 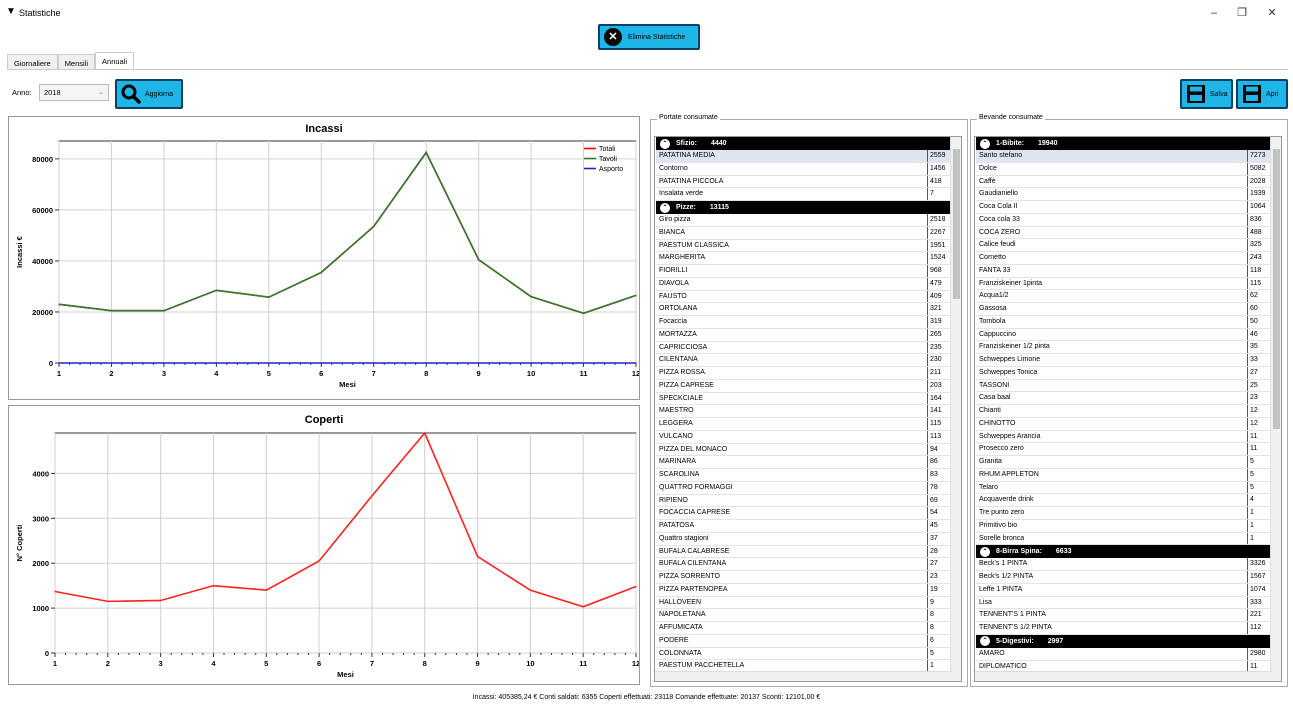 What do you see at coordinates (1242, 13) in the screenshot?
I see `restore-button: ❐` at bounding box center [1242, 13].